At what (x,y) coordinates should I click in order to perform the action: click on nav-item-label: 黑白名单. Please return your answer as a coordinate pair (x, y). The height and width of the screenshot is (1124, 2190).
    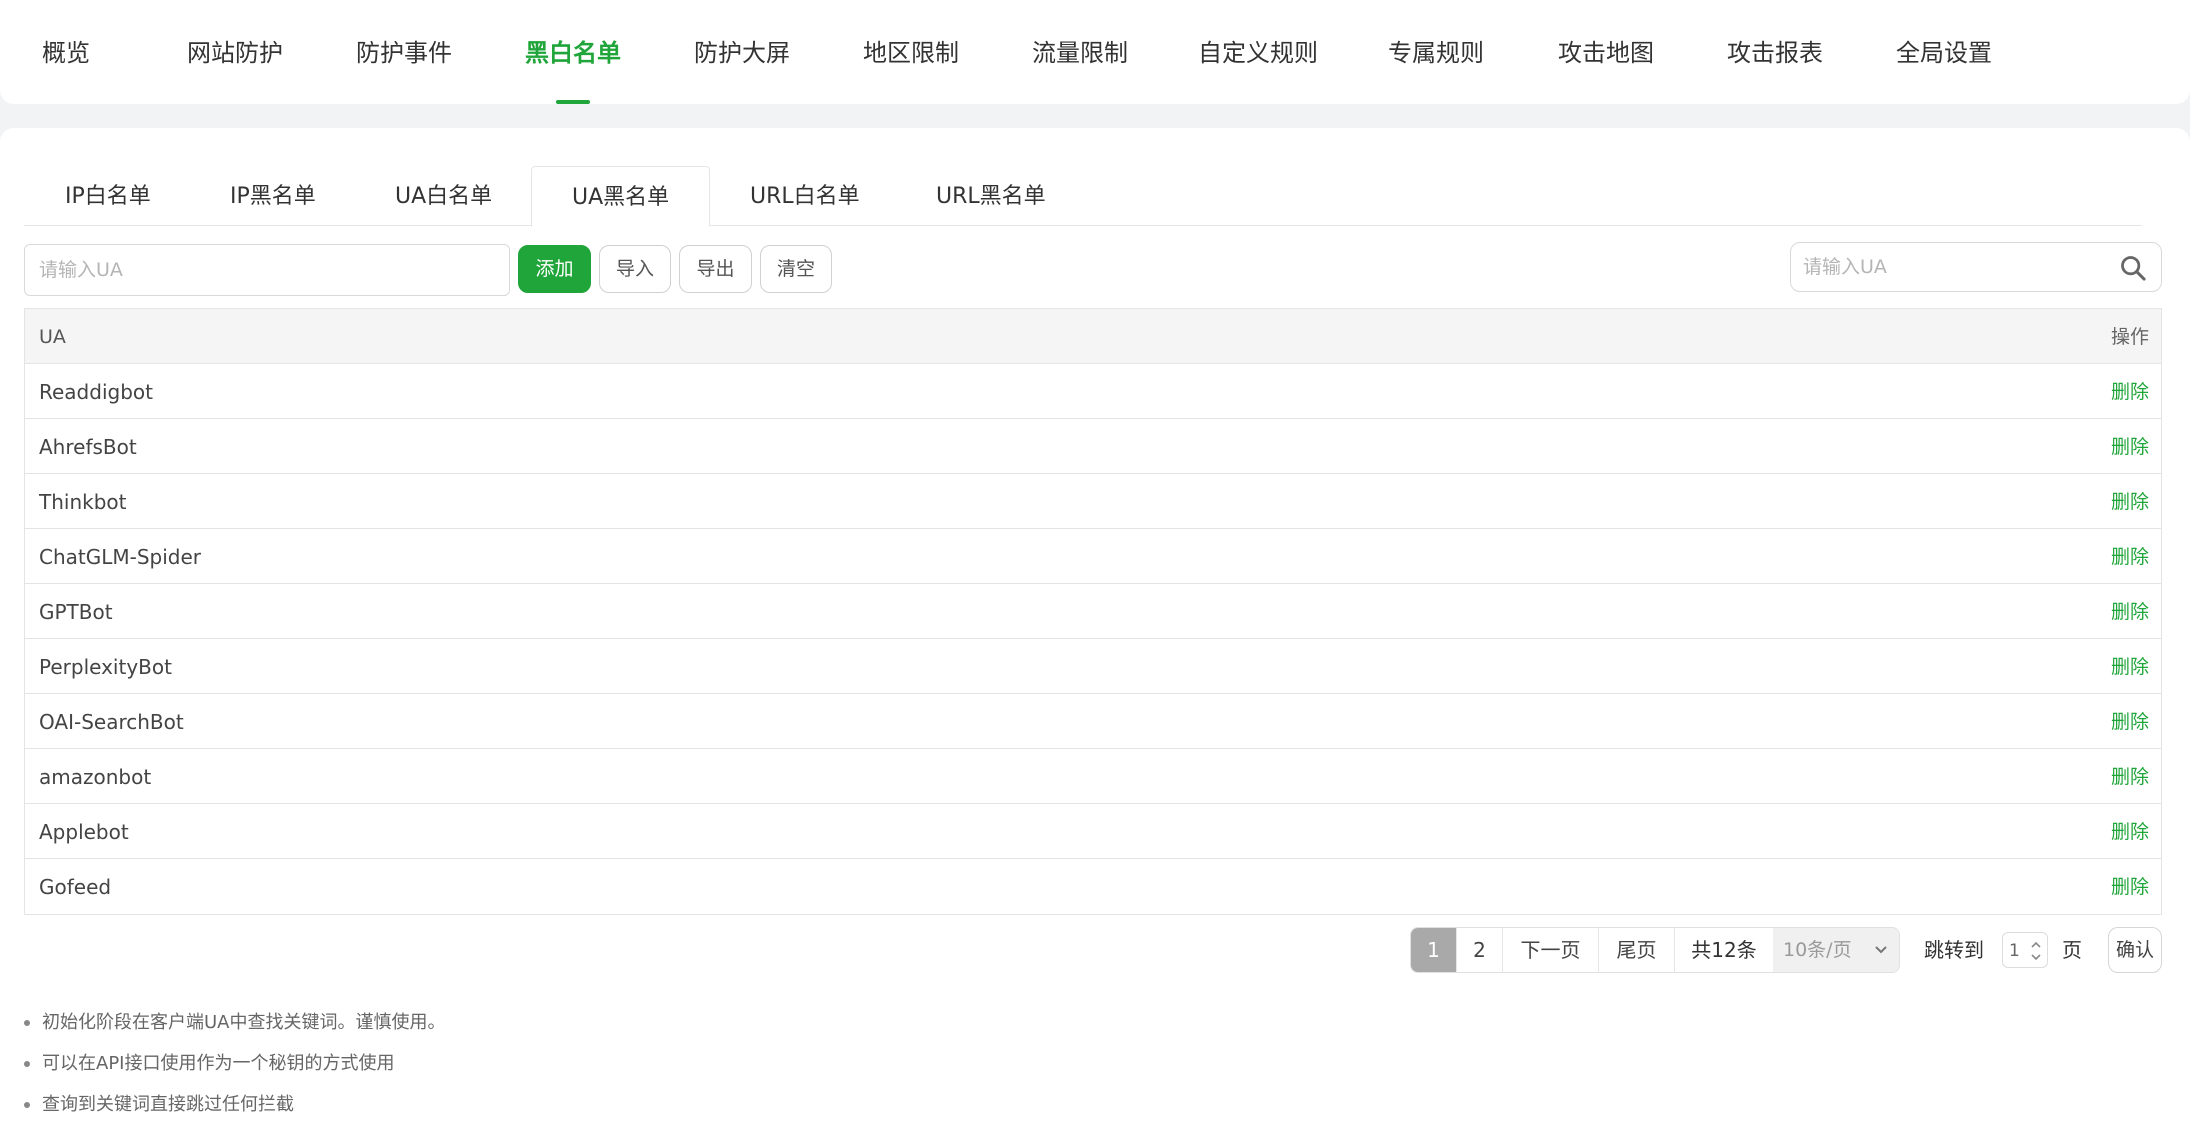
    Looking at the image, I should click on (573, 53).